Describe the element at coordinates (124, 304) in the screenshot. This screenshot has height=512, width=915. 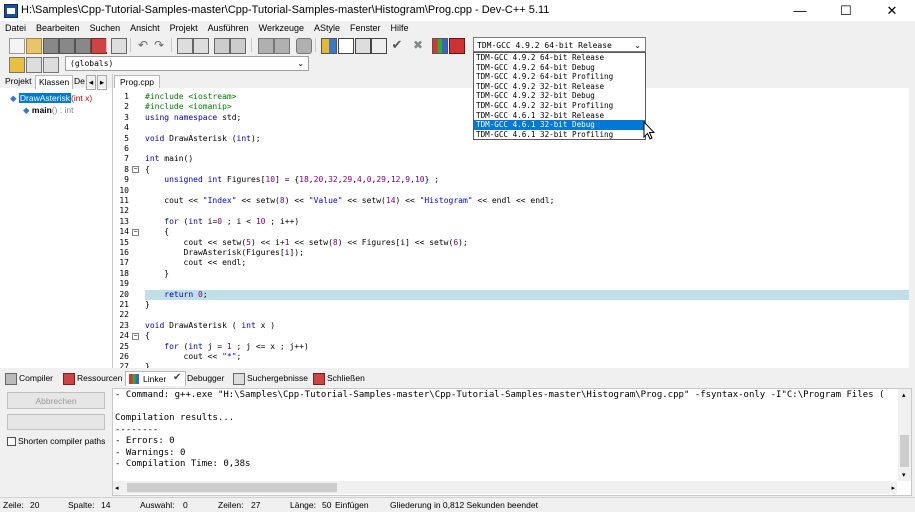
I see `line-number: 21` at that location.